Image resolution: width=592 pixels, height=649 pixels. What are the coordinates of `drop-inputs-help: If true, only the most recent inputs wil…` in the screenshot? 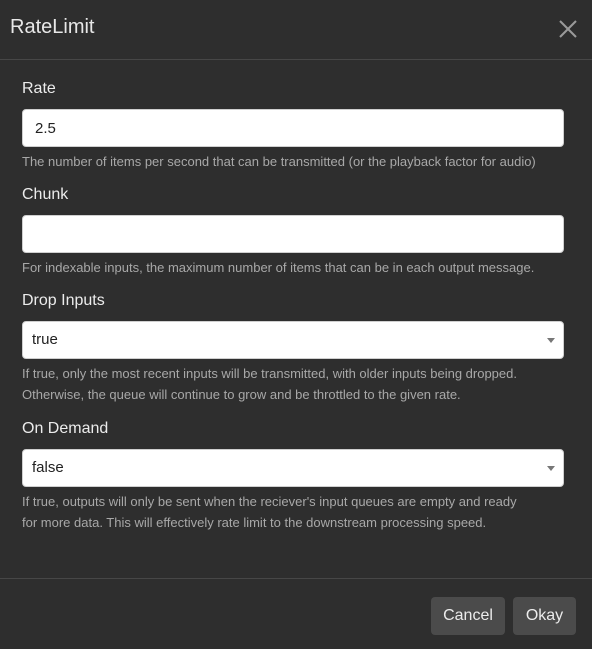 It's located at (296, 384).